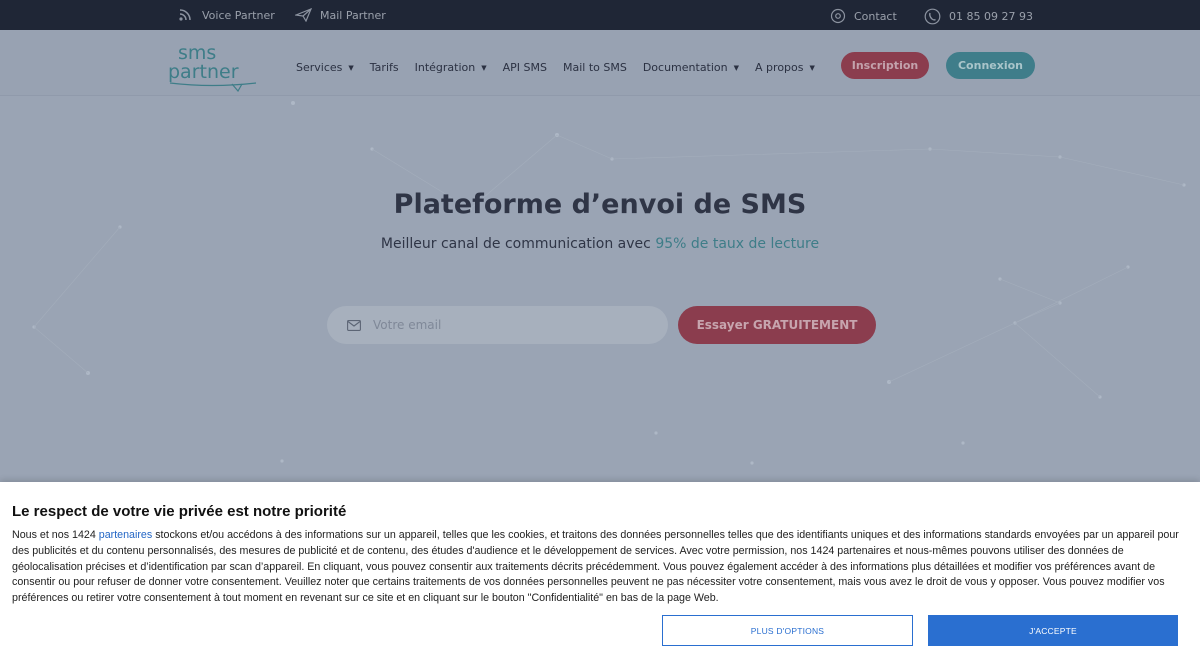 The height and width of the screenshot is (665, 1200). What do you see at coordinates (238, 15) in the screenshot?
I see `voice-partner-label: Voice Partner` at bounding box center [238, 15].